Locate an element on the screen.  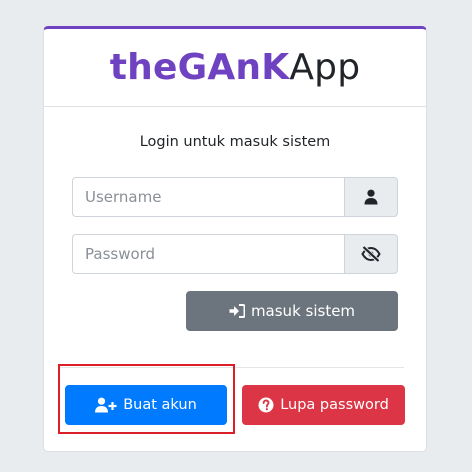
card-header: theGAnKApp is located at coordinates (235, 68).